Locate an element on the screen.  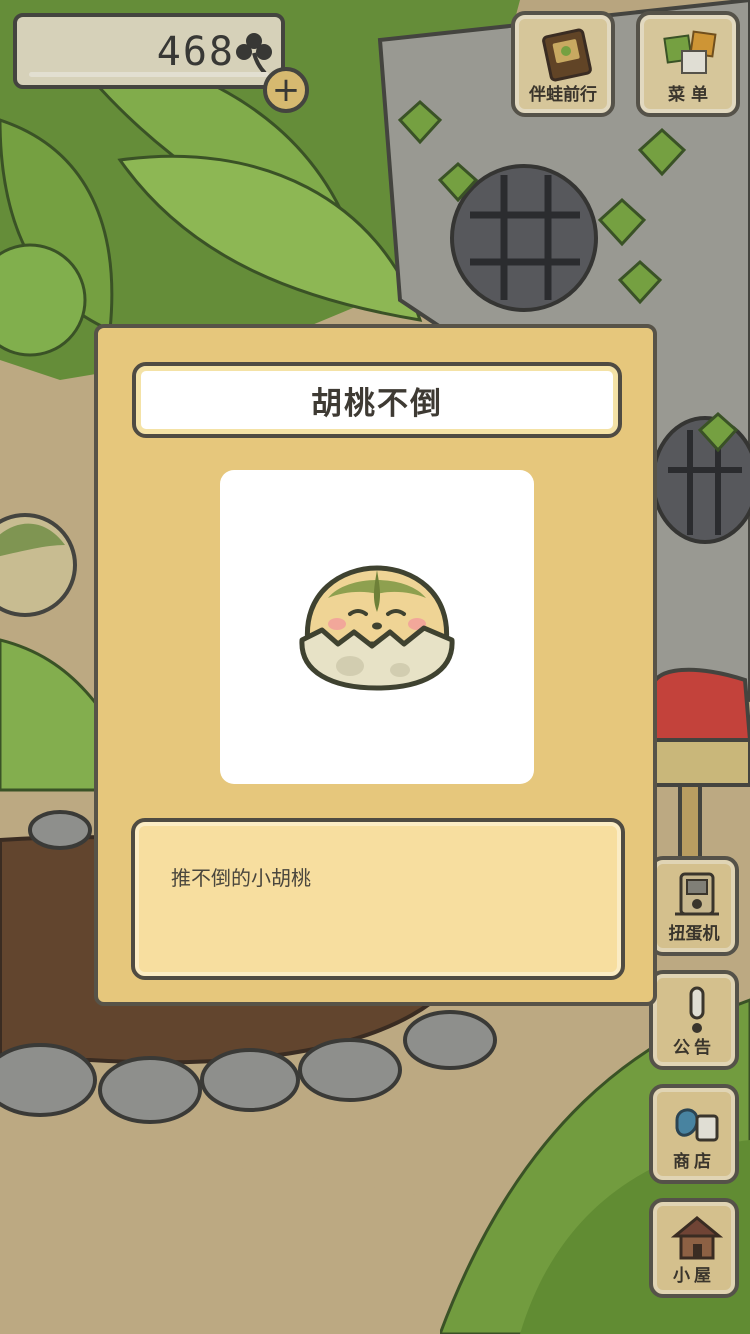
item-title: 胡桃不倒 is located at coordinates (377, 403).